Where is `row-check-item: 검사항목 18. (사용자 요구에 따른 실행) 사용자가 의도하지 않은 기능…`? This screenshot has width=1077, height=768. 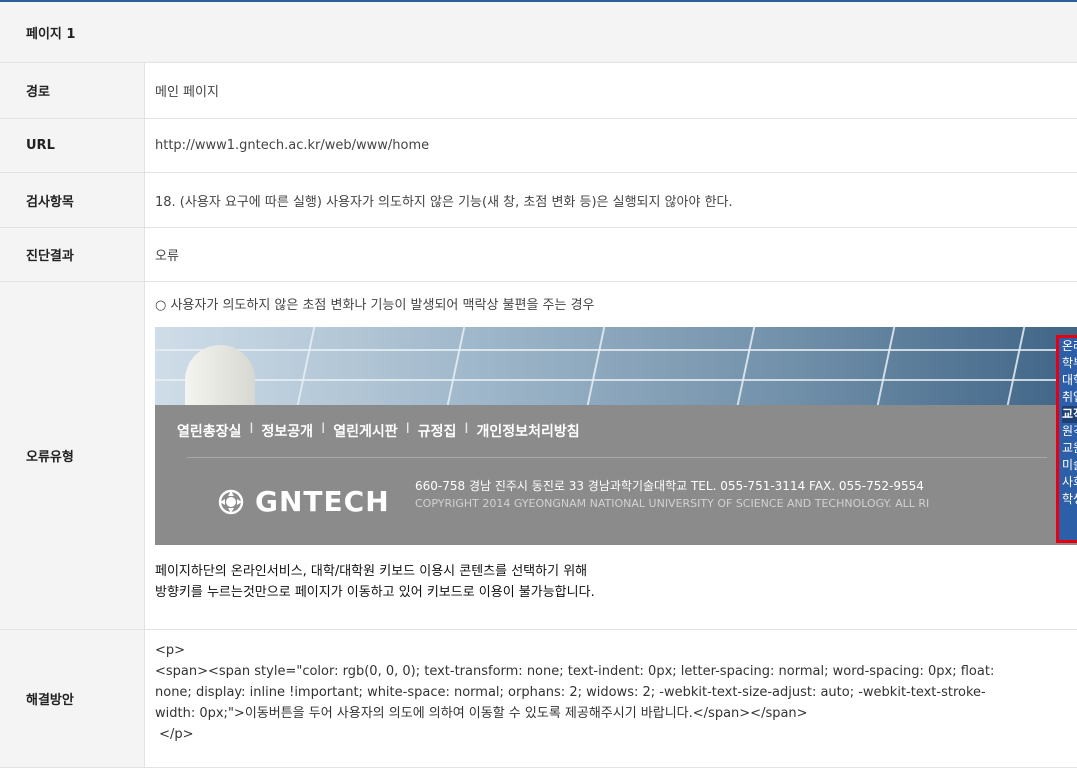 row-check-item: 검사항목 18. (사용자 요구에 따른 실행) 사용자가 의도하지 않은 기능… is located at coordinates (538, 200).